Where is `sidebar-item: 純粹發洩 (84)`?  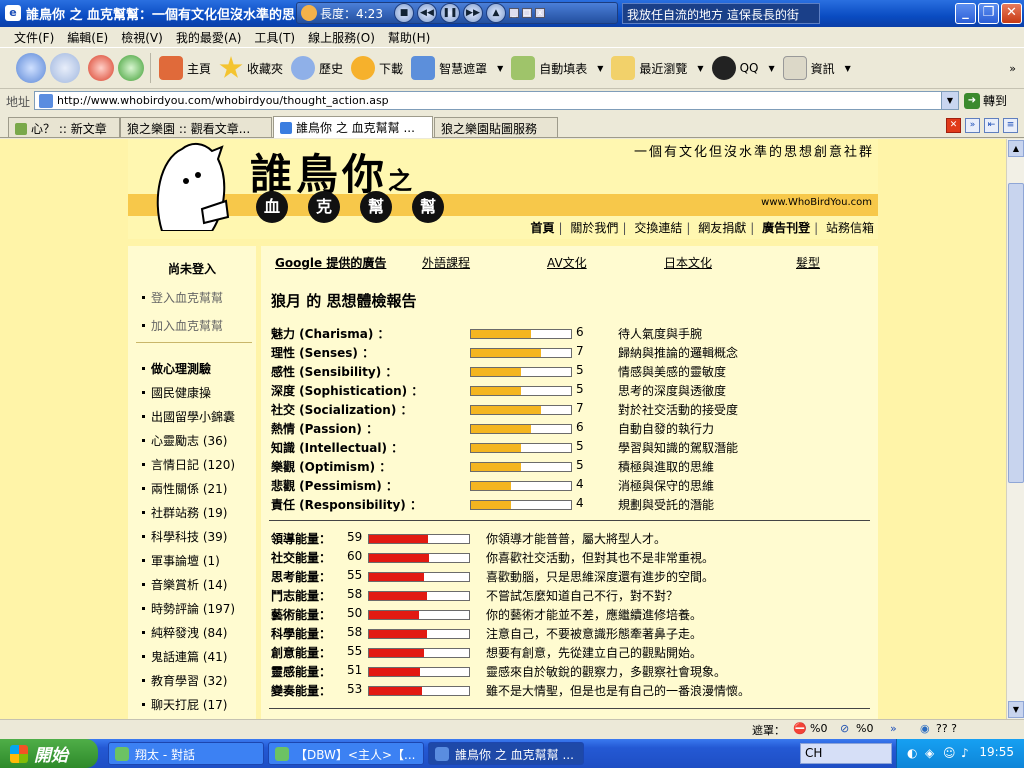 sidebar-item: 純粹發洩 (84) is located at coordinates (184, 632).